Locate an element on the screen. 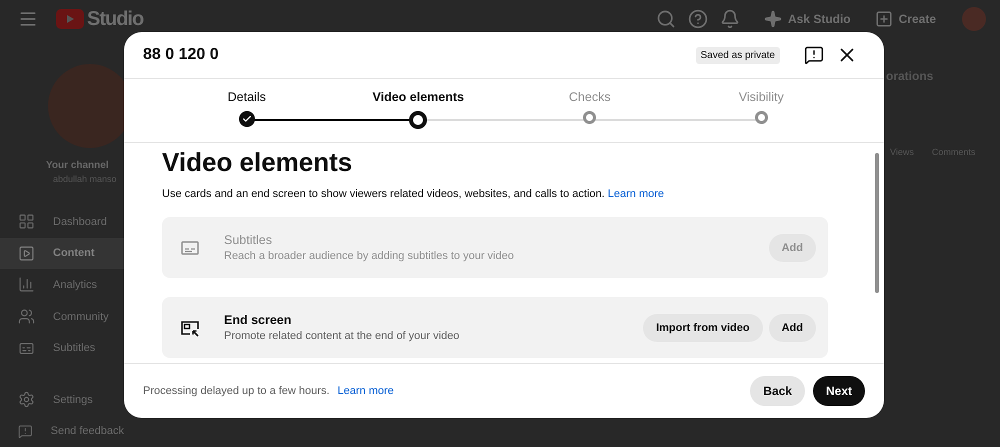 This screenshot has width=1000, height=447. sparkle-icon is located at coordinates (773, 19).